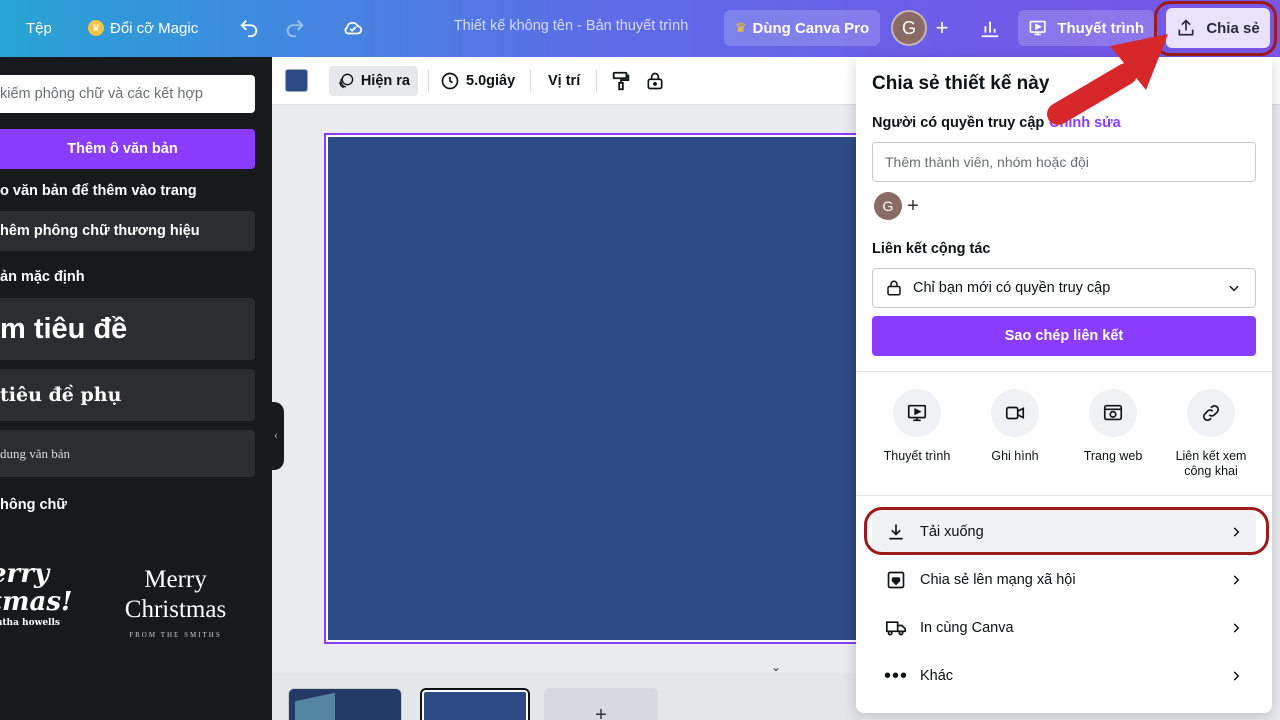 Image resolution: width=1280 pixels, height=720 pixels. Describe the element at coordinates (917, 413) in the screenshot. I see `present-icon` at that location.